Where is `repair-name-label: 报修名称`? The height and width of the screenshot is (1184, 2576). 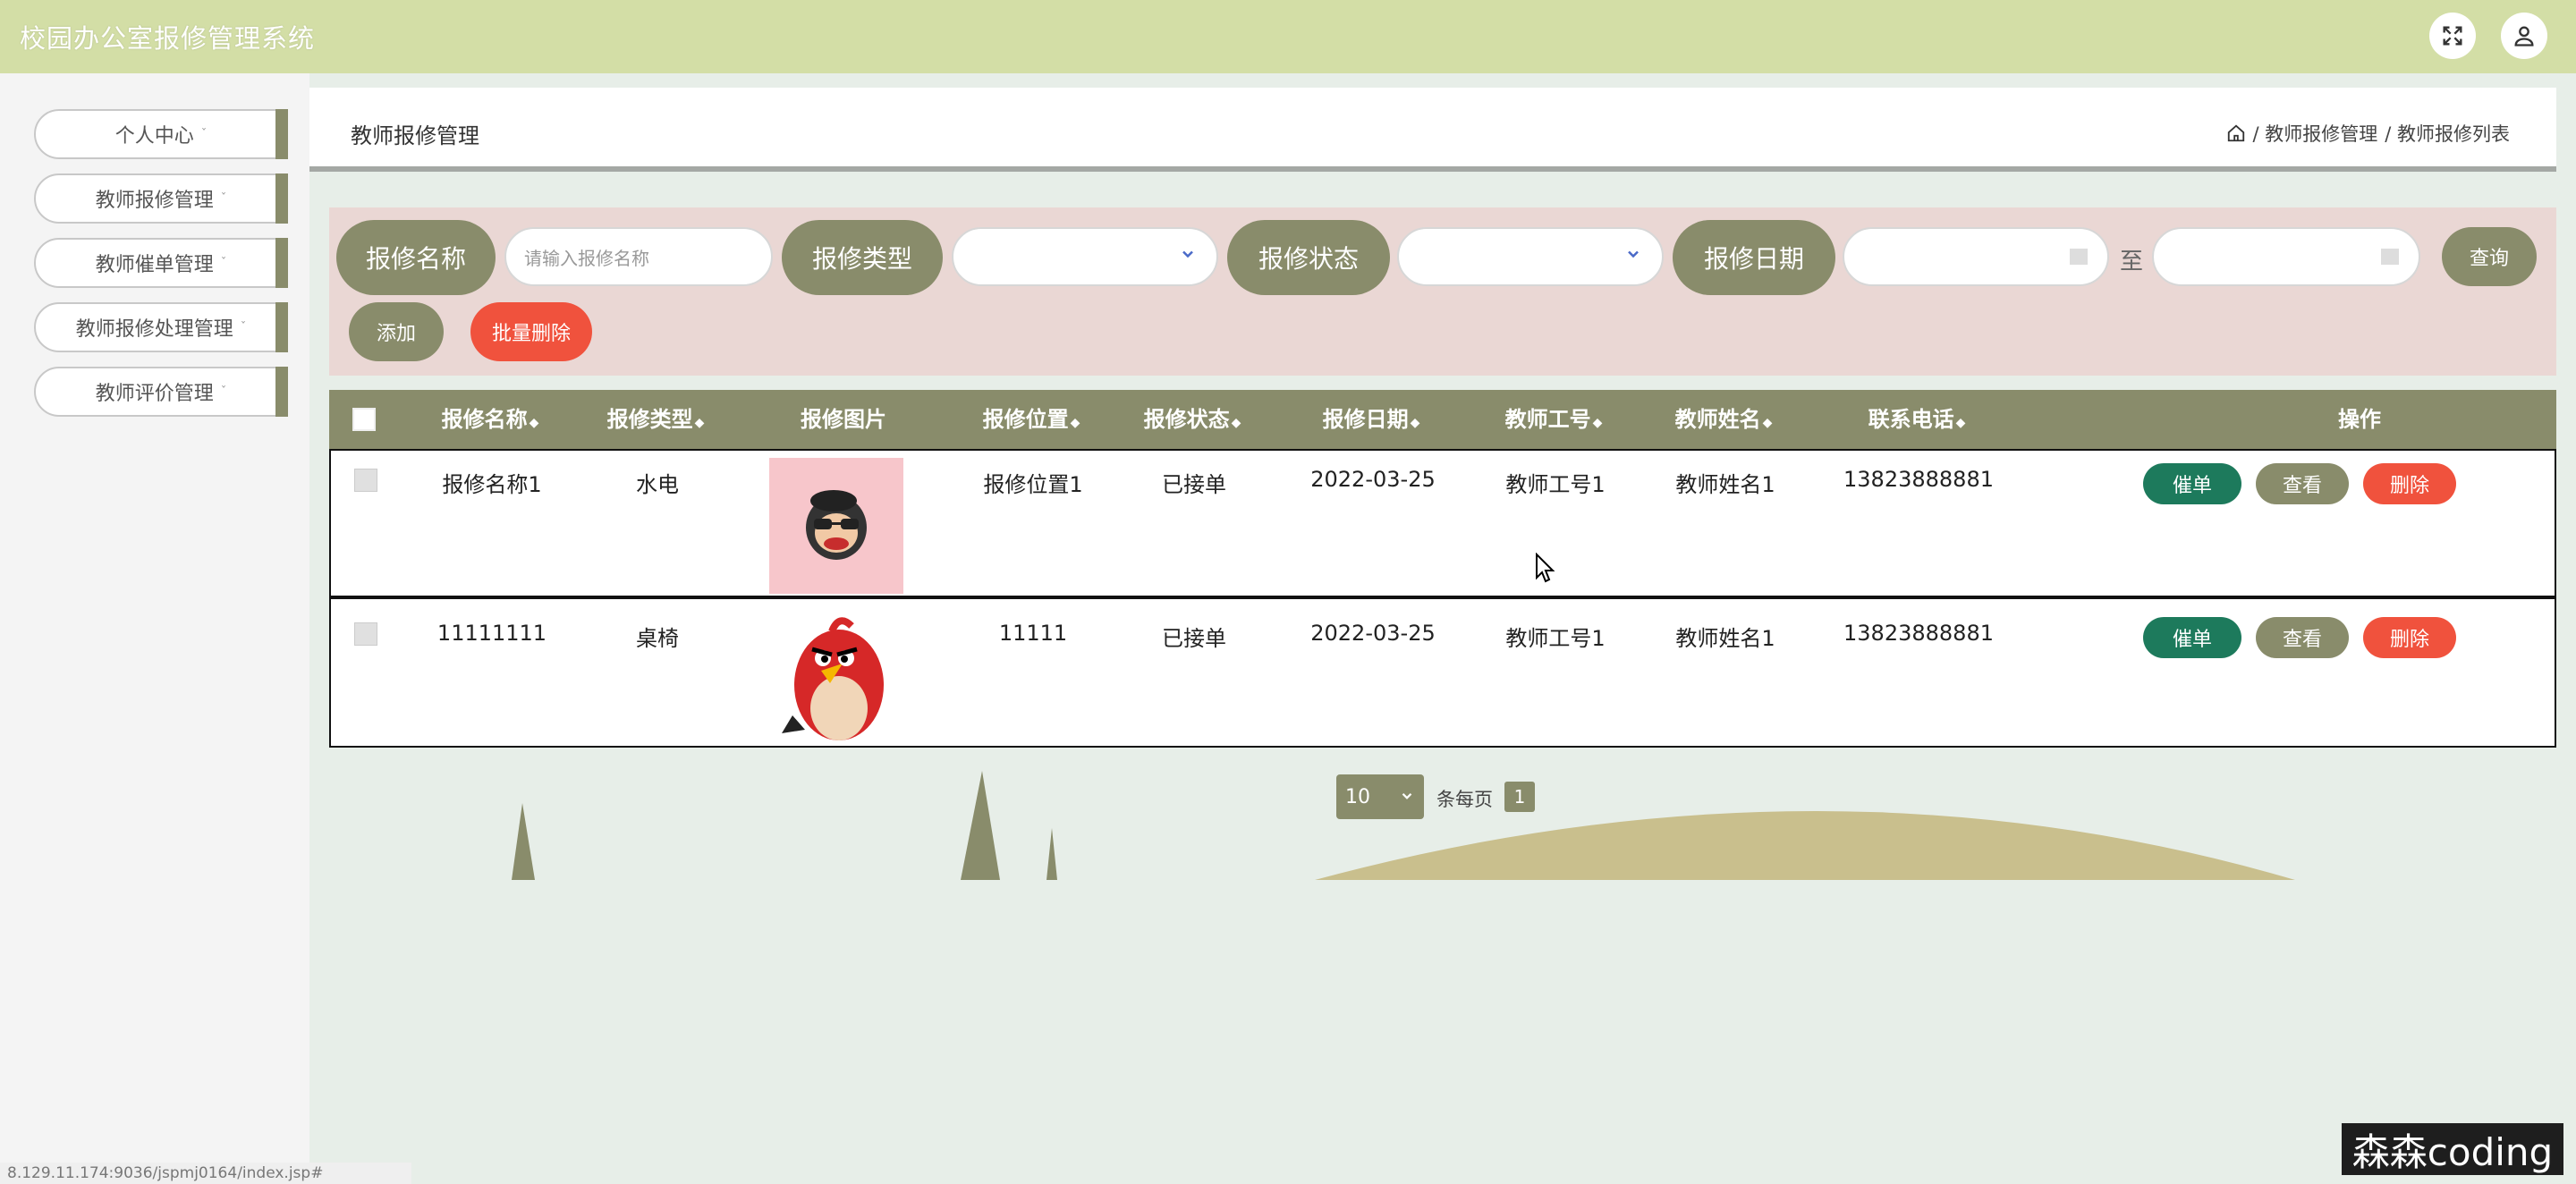 repair-name-label: 报修名称 is located at coordinates (416, 257).